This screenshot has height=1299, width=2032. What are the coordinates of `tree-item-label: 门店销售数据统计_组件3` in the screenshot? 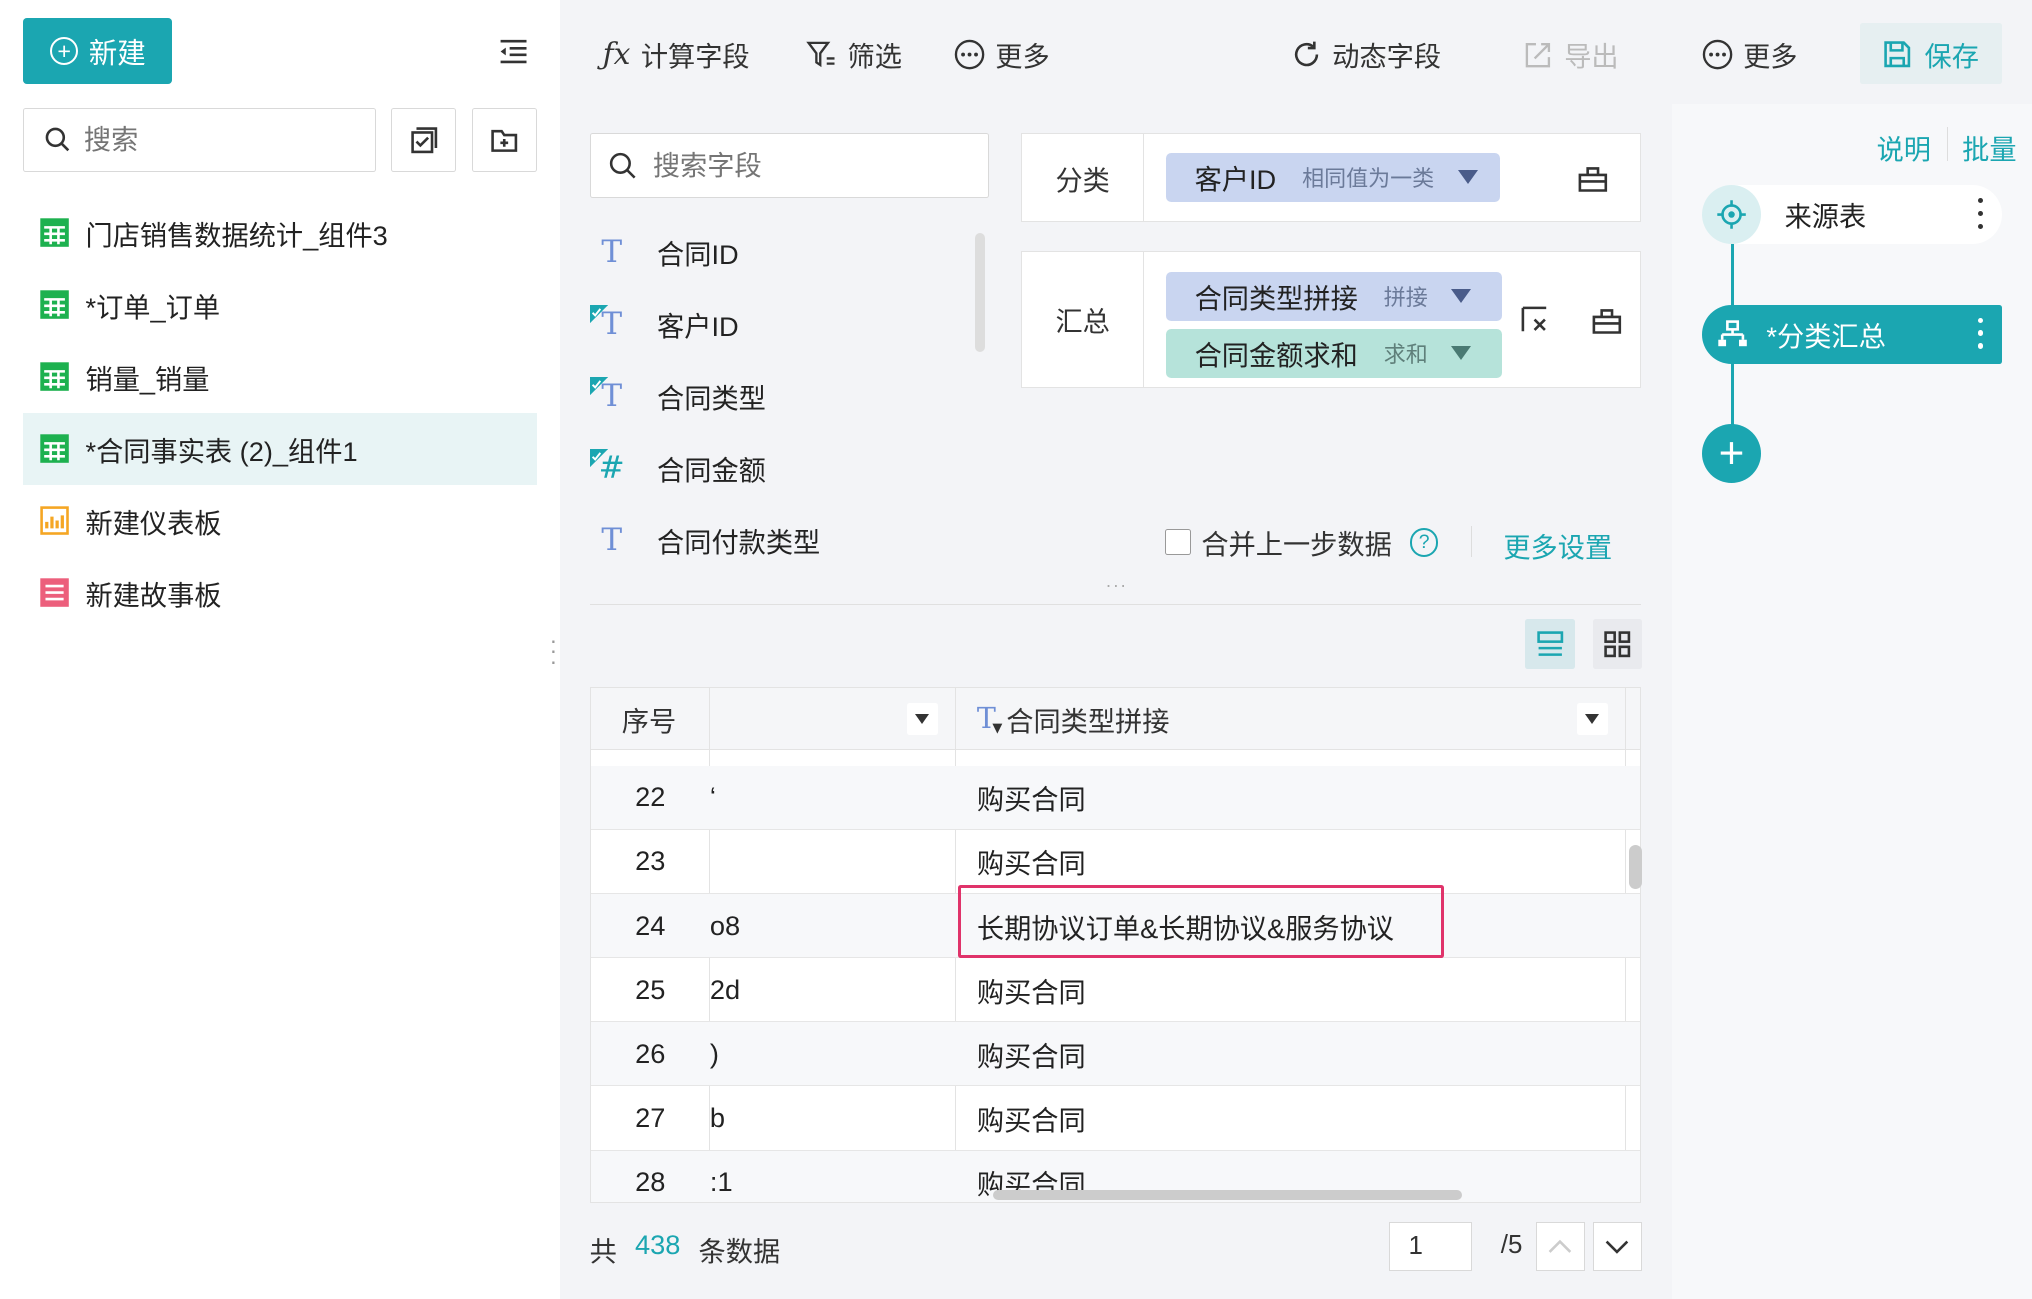 It's located at (236, 235).